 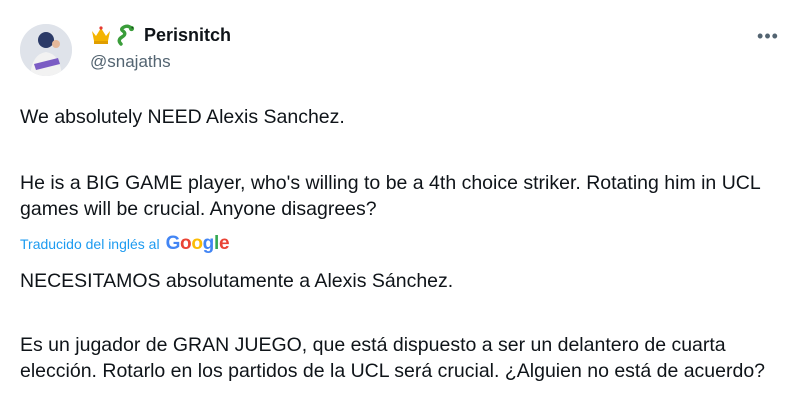 I want to click on name-row: Perisnitch, so click(x=160, y=35).